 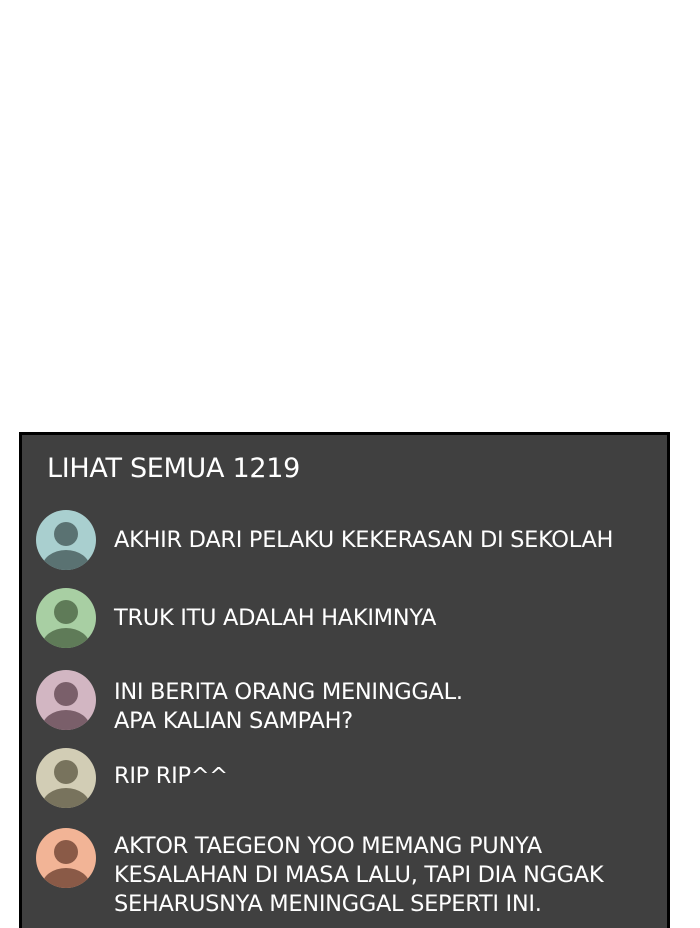 What do you see at coordinates (328, 904) in the screenshot?
I see `comment-line: SEHARUSNYA MENINGGAL SEPERTI INI.` at bounding box center [328, 904].